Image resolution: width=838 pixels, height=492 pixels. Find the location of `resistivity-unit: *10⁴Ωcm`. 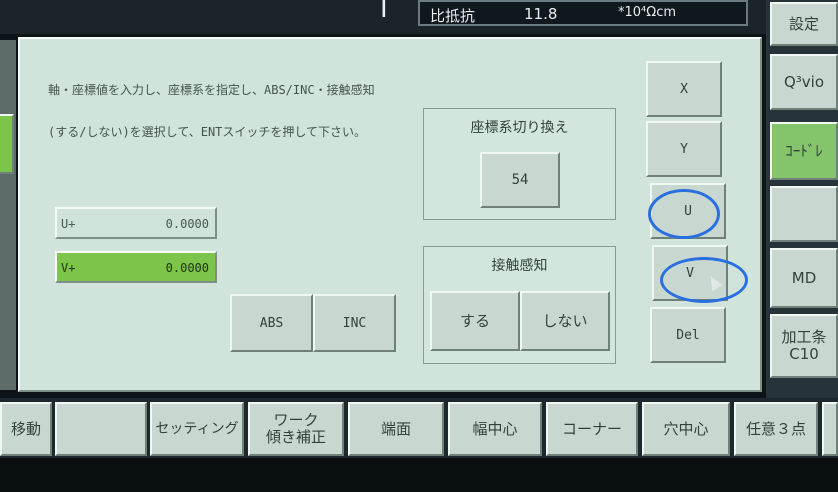

resistivity-unit: *10⁴Ωcm is located at coordinates (647, 12).